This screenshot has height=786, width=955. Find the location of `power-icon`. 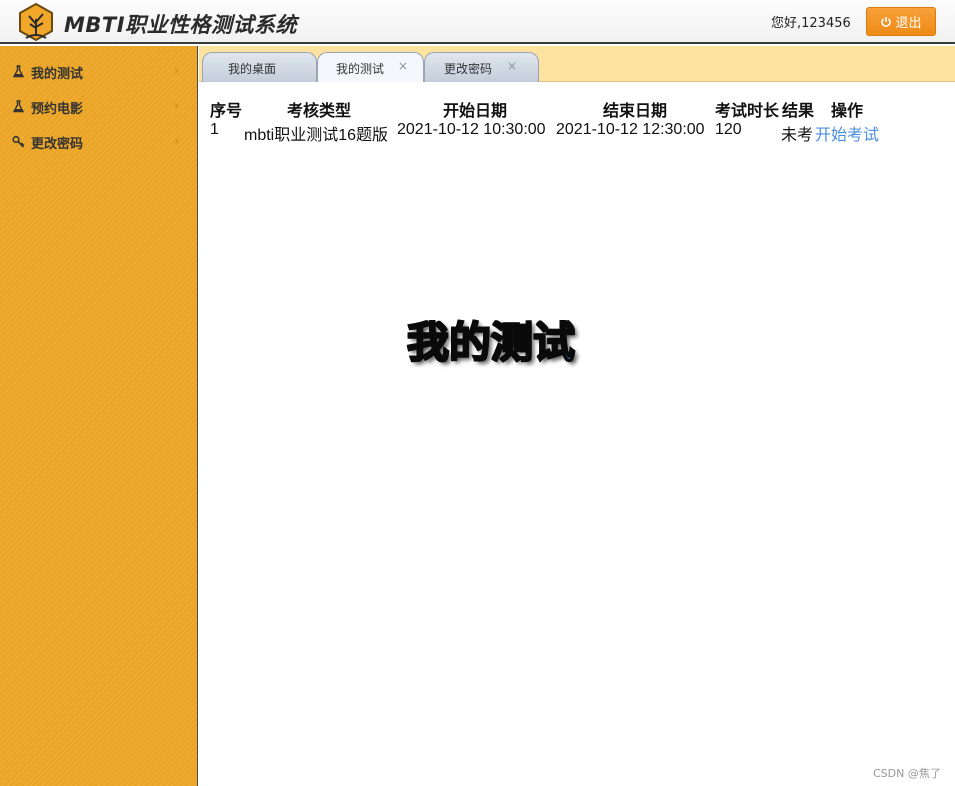

power-icon is located at coordinates (886, 21).